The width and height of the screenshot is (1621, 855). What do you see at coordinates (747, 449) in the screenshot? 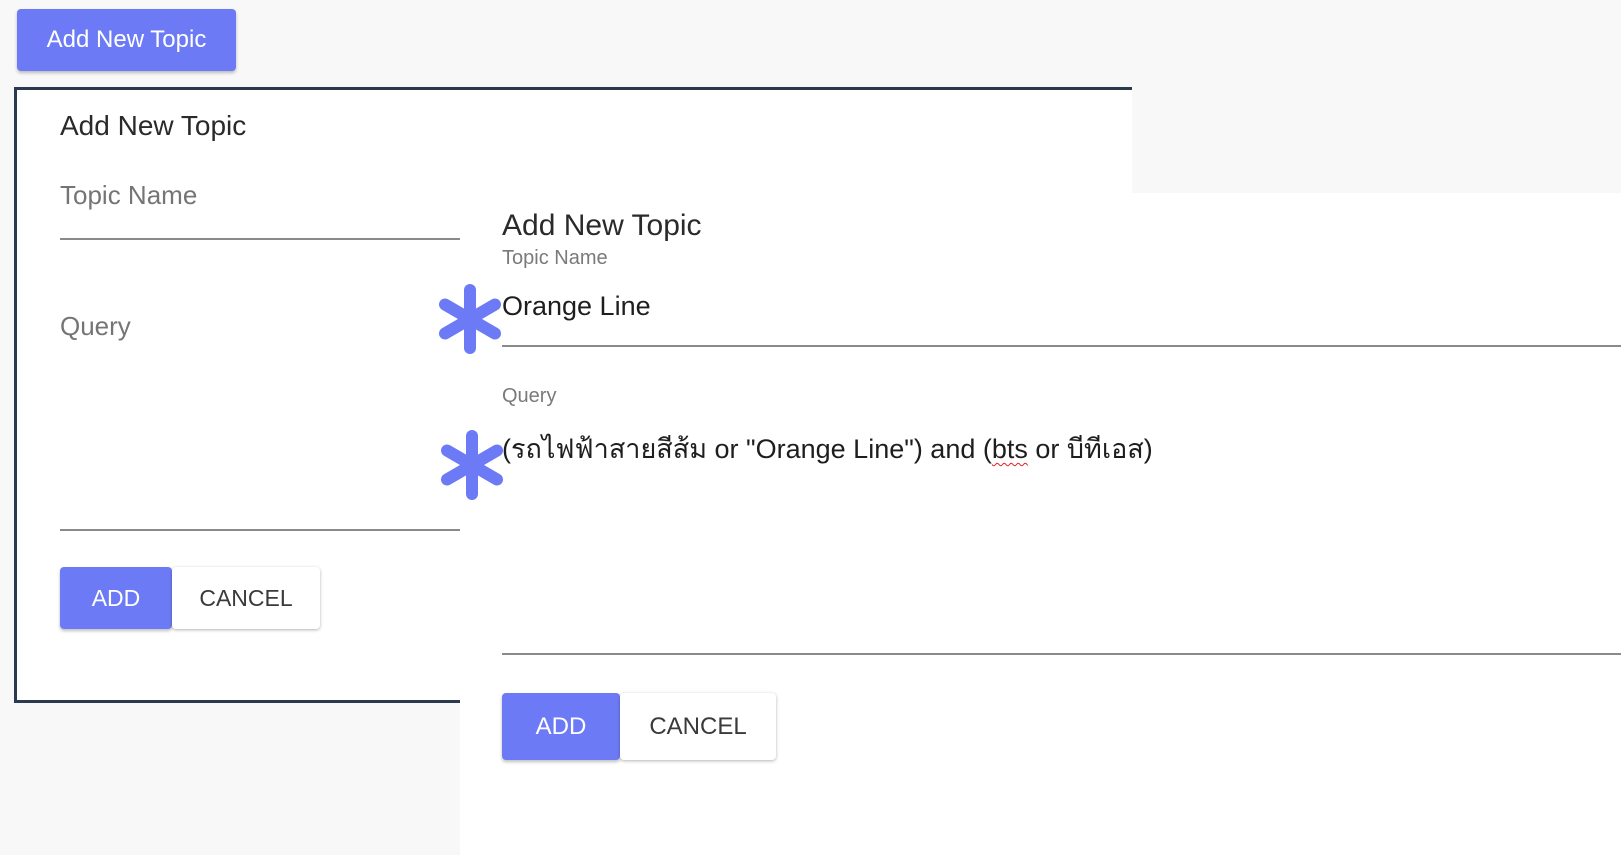
I see `query-text: (รถไฟฟ้าสายสีส้ม or "Orange Line") and (` at bounding box center [747, 449].